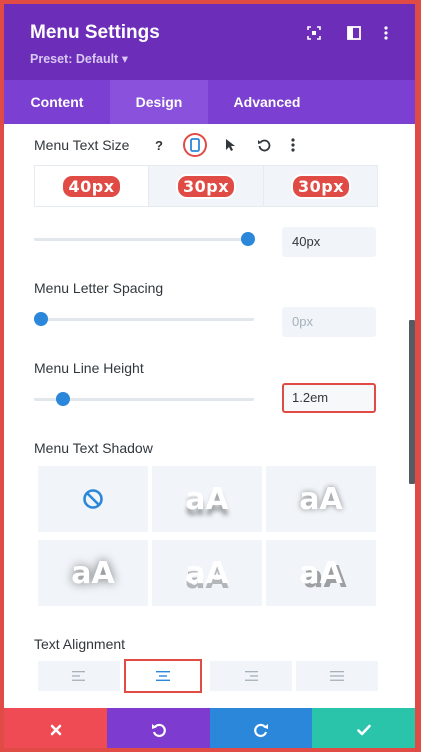  What do you see at coordinates (293, 145) in the screenshot?
I see `field-options-icon` at bounding box center [293, 145].